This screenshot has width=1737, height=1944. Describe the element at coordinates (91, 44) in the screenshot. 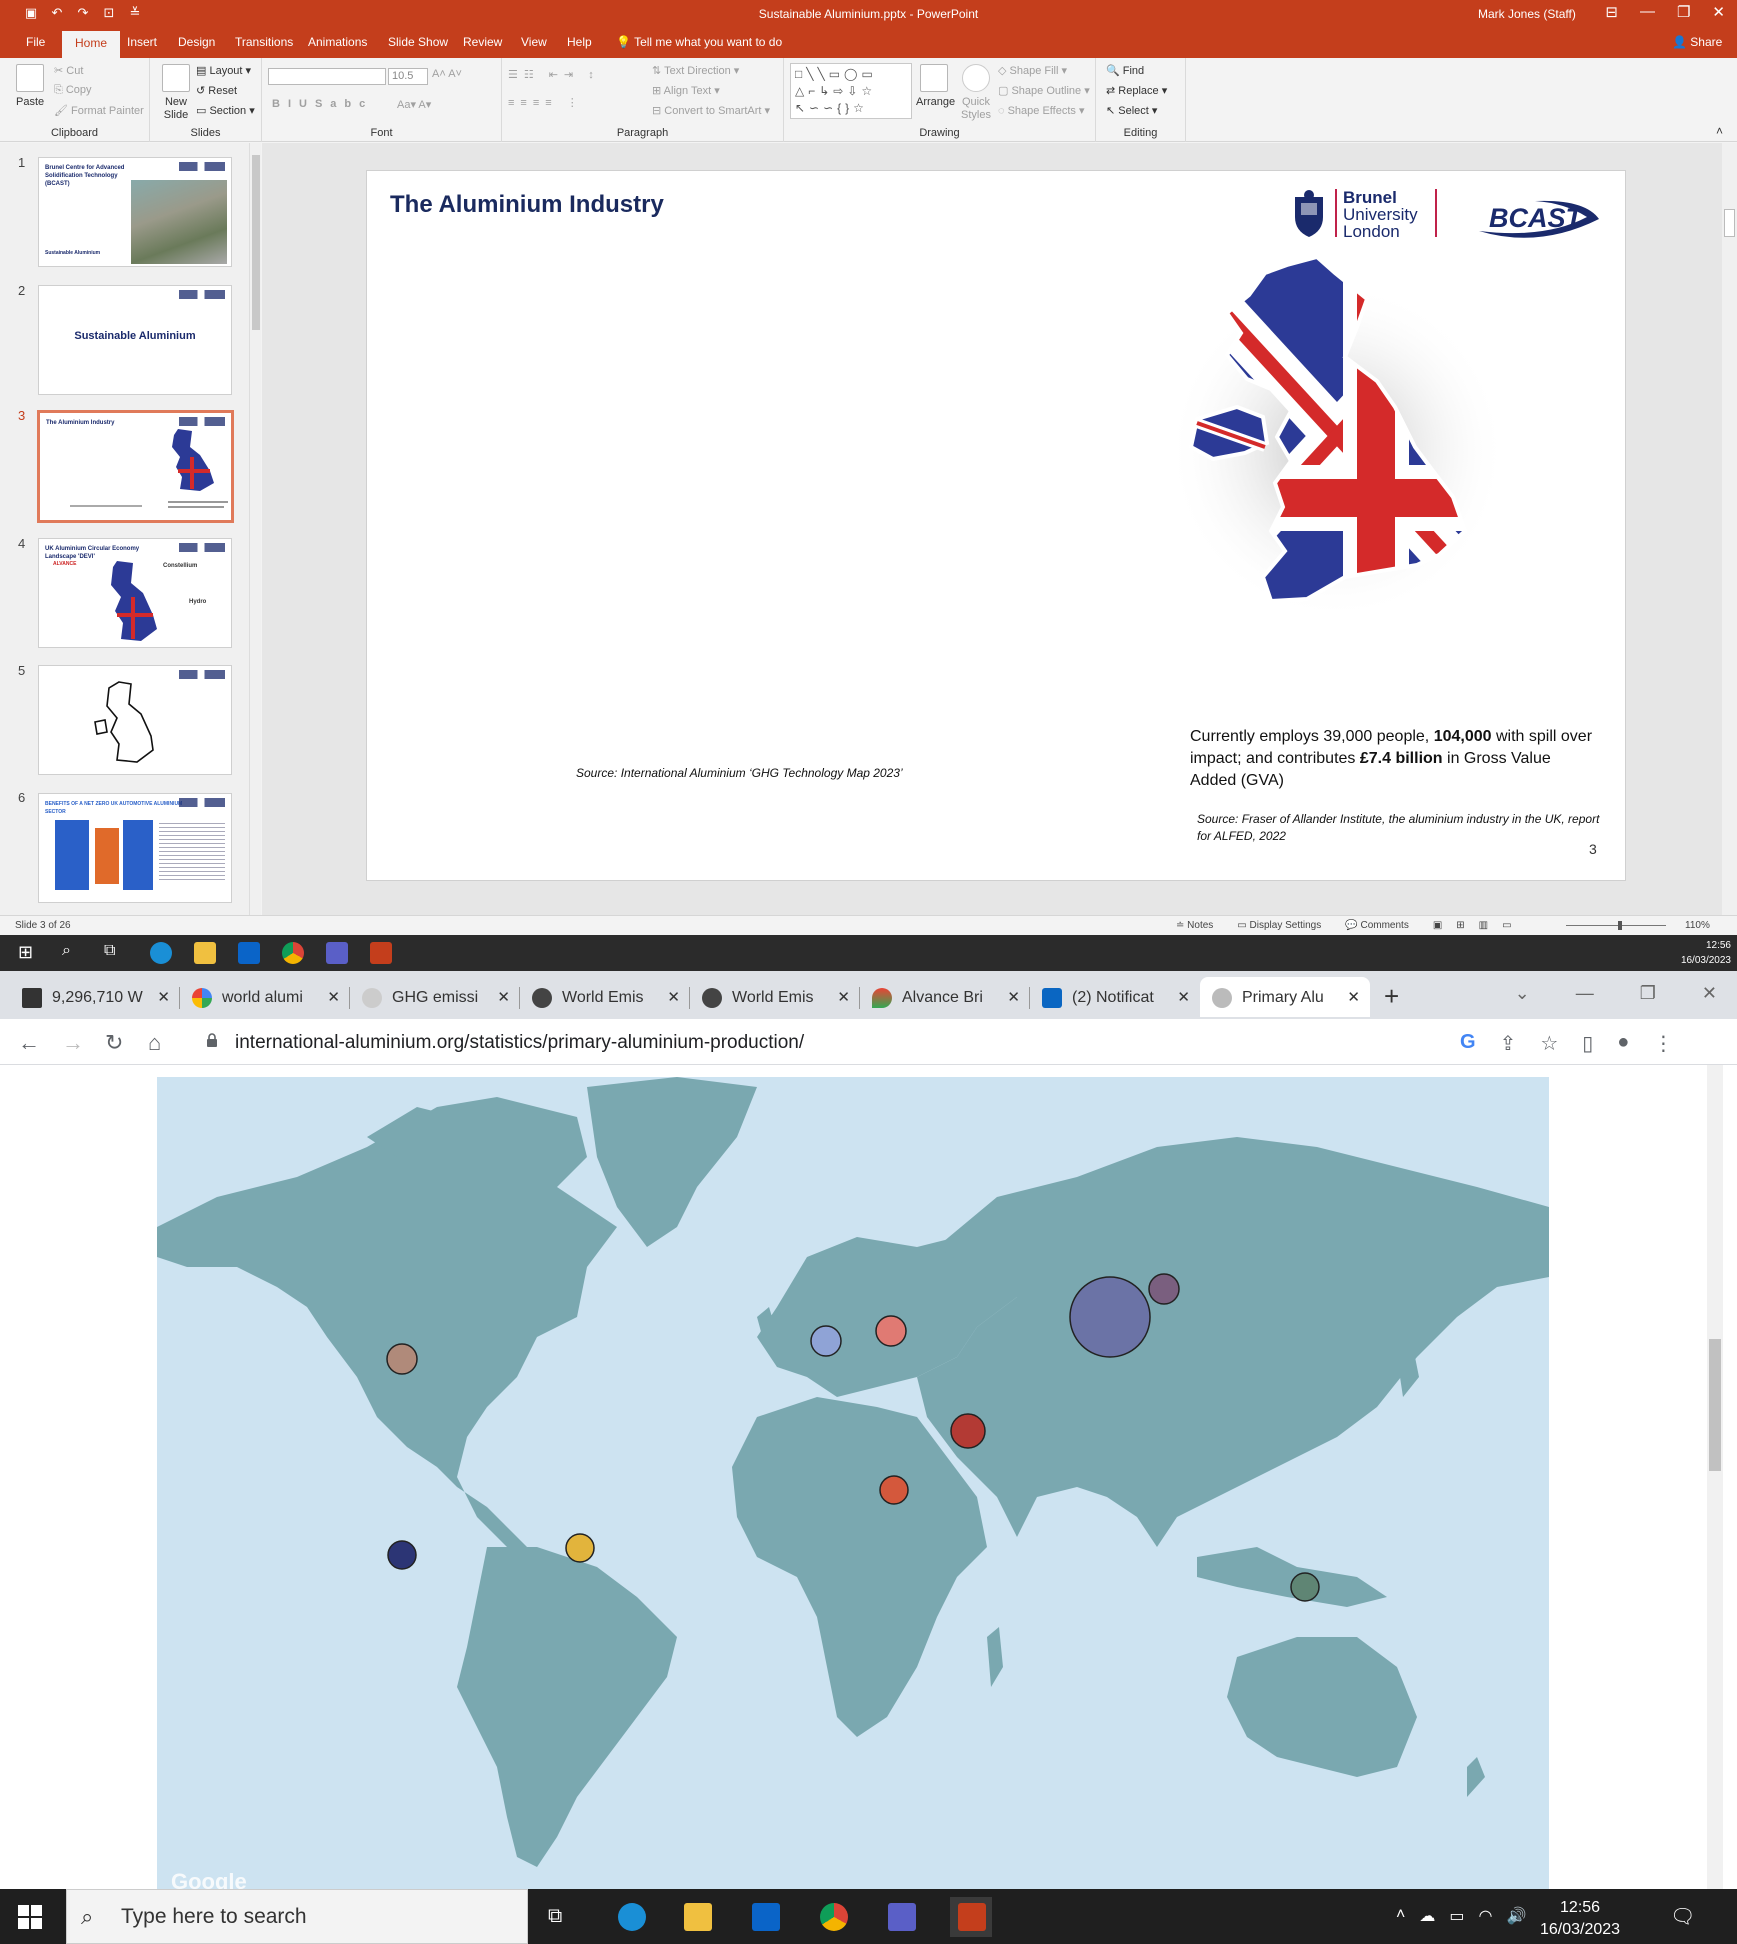

I see `tab-home: Home` at that location.